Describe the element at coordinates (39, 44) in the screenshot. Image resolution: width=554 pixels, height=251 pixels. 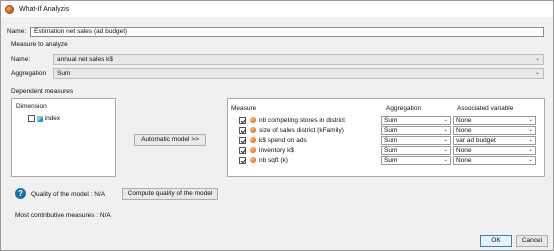
I see `measure-section-title: Measure to analyze` at that location.